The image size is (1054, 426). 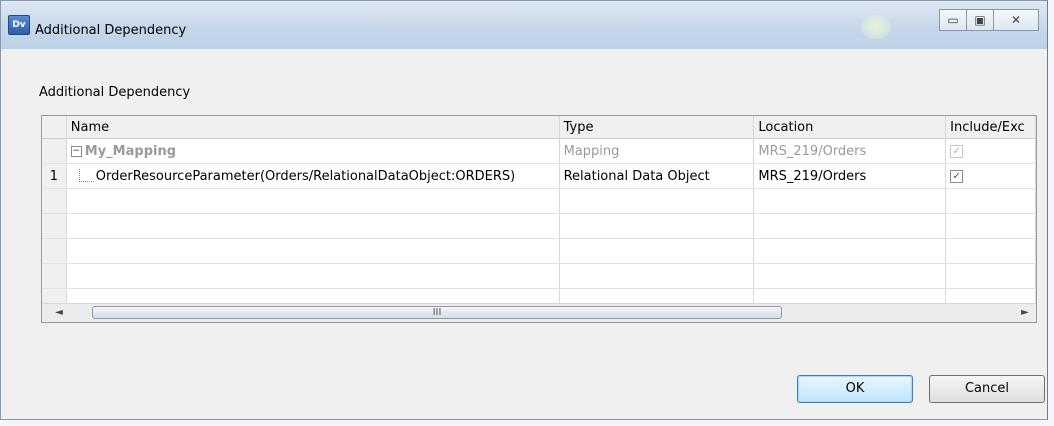 I want to click on type-cell: Relational Data Object, so click(x=657, y=176).